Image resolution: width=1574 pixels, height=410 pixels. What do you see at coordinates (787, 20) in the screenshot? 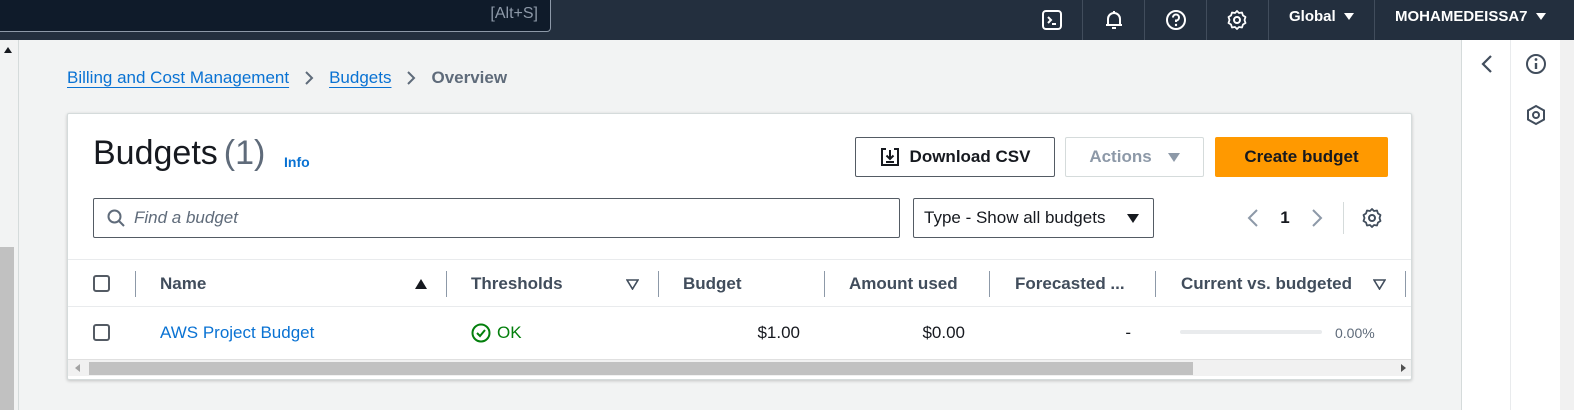
I see `top-navigation: [Alt+S] Global MOHAMEDEISSA7` at bounding box center [787, 20].